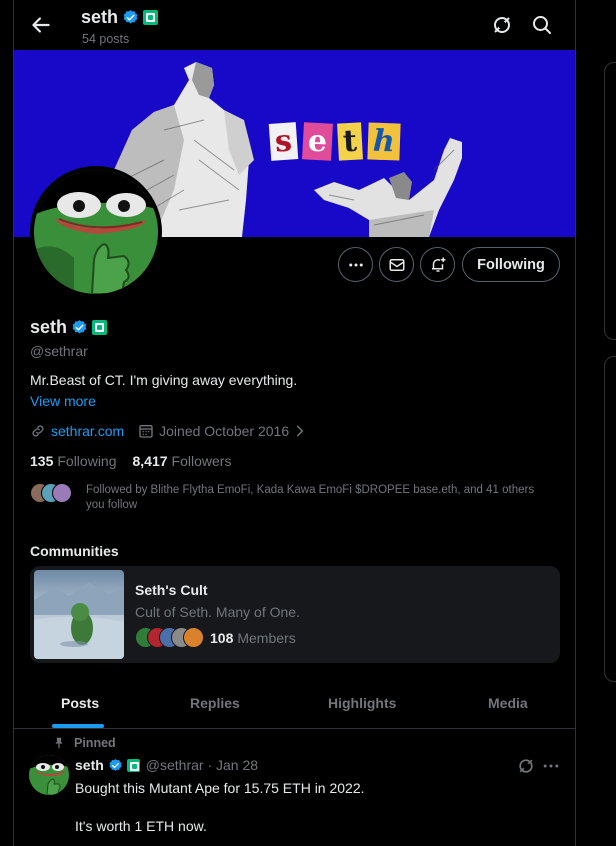  I want to click on following-button: Following, so click(511, 264).